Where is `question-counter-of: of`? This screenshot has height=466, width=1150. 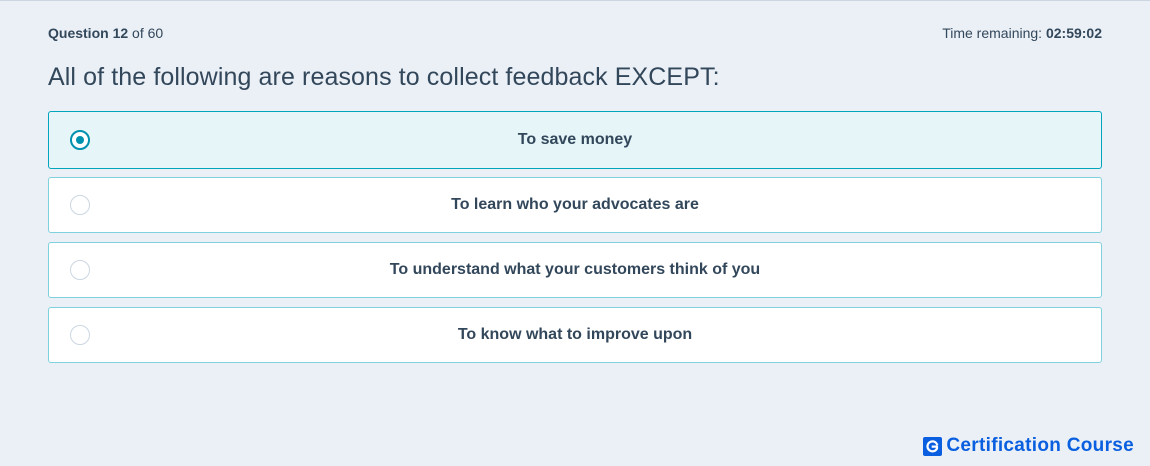 question-counter-of: of is located at coordinates (138, 33).